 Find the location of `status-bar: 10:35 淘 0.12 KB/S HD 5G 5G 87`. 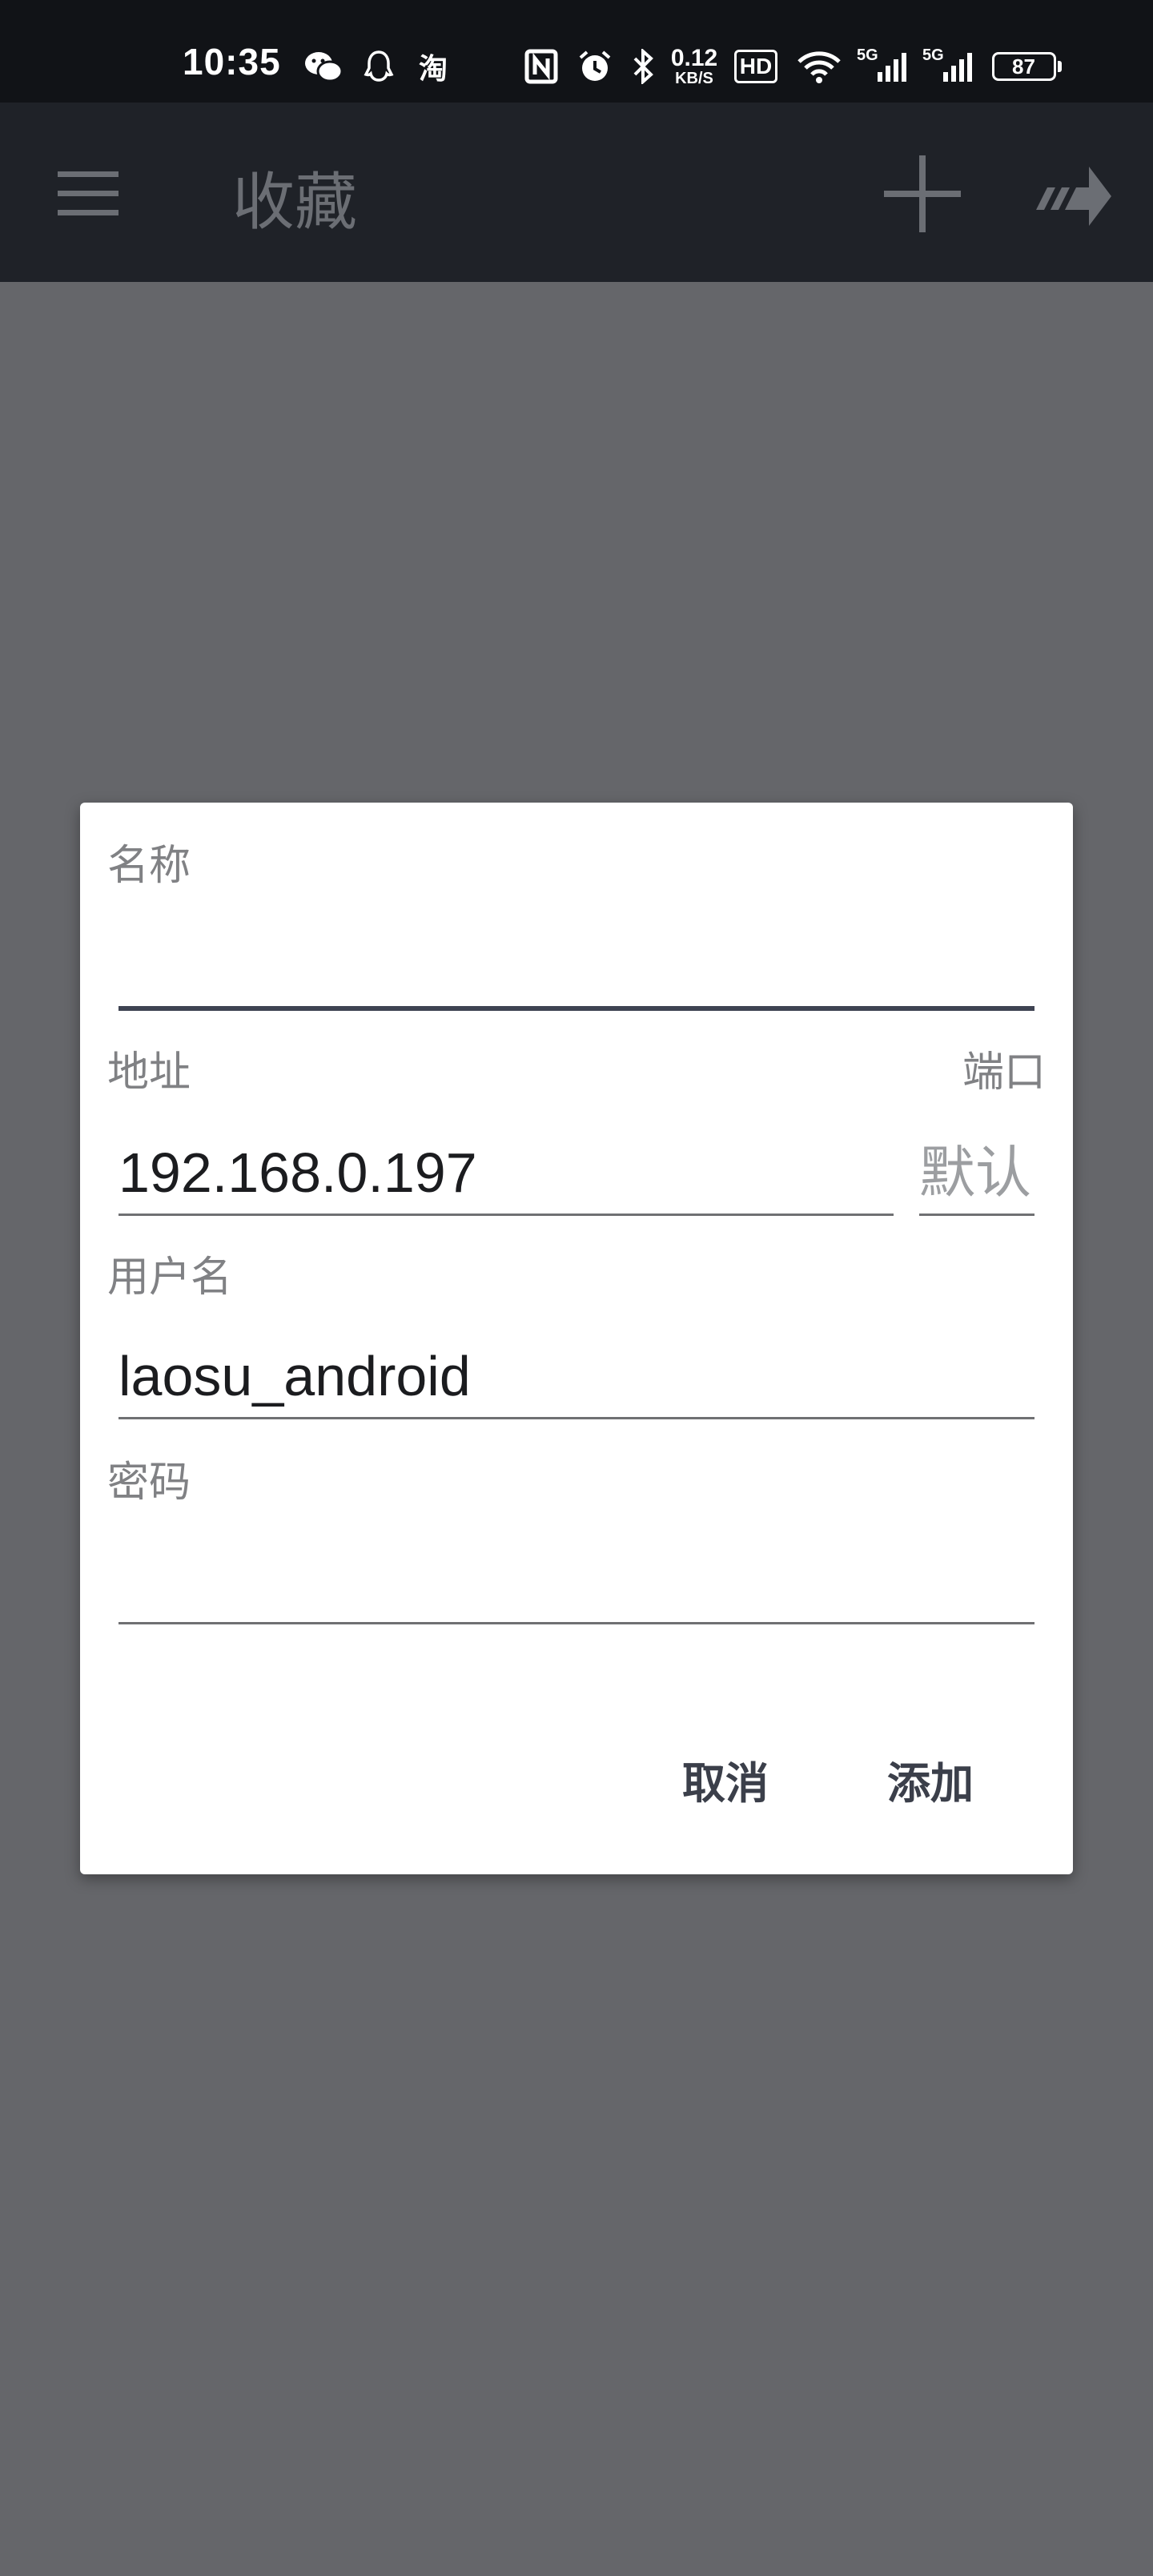

status-bar: 10:35 淘 0.12 KB/S HD 5G 5G 87 is located at coordinates (576, 51).